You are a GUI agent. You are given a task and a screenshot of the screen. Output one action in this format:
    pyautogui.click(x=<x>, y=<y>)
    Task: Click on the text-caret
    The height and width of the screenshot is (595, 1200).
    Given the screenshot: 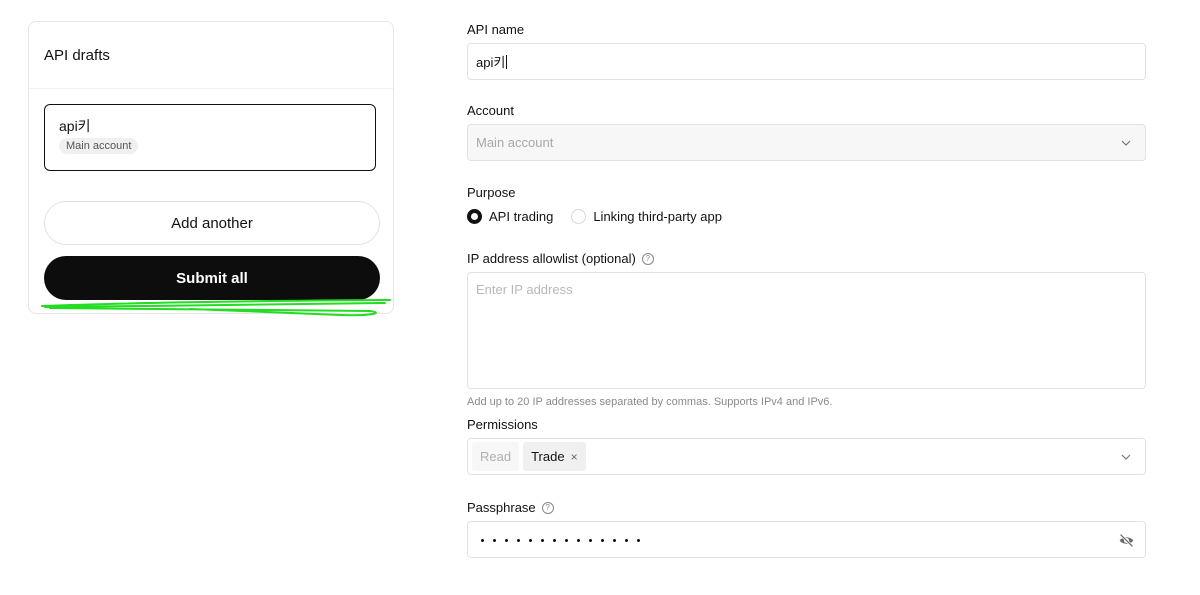 What is the action you would take?
    pyautogui.click(x=507, y=61)
    